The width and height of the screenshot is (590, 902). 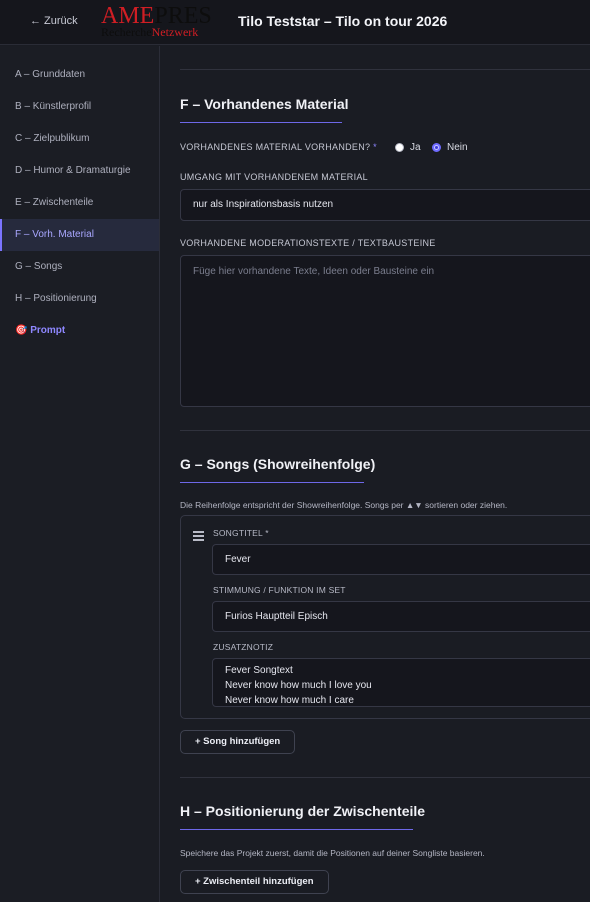 What do you see at coordinates (436, 147) in the screenshot?
I see `radio-nein` at bounding box center [436, 147].